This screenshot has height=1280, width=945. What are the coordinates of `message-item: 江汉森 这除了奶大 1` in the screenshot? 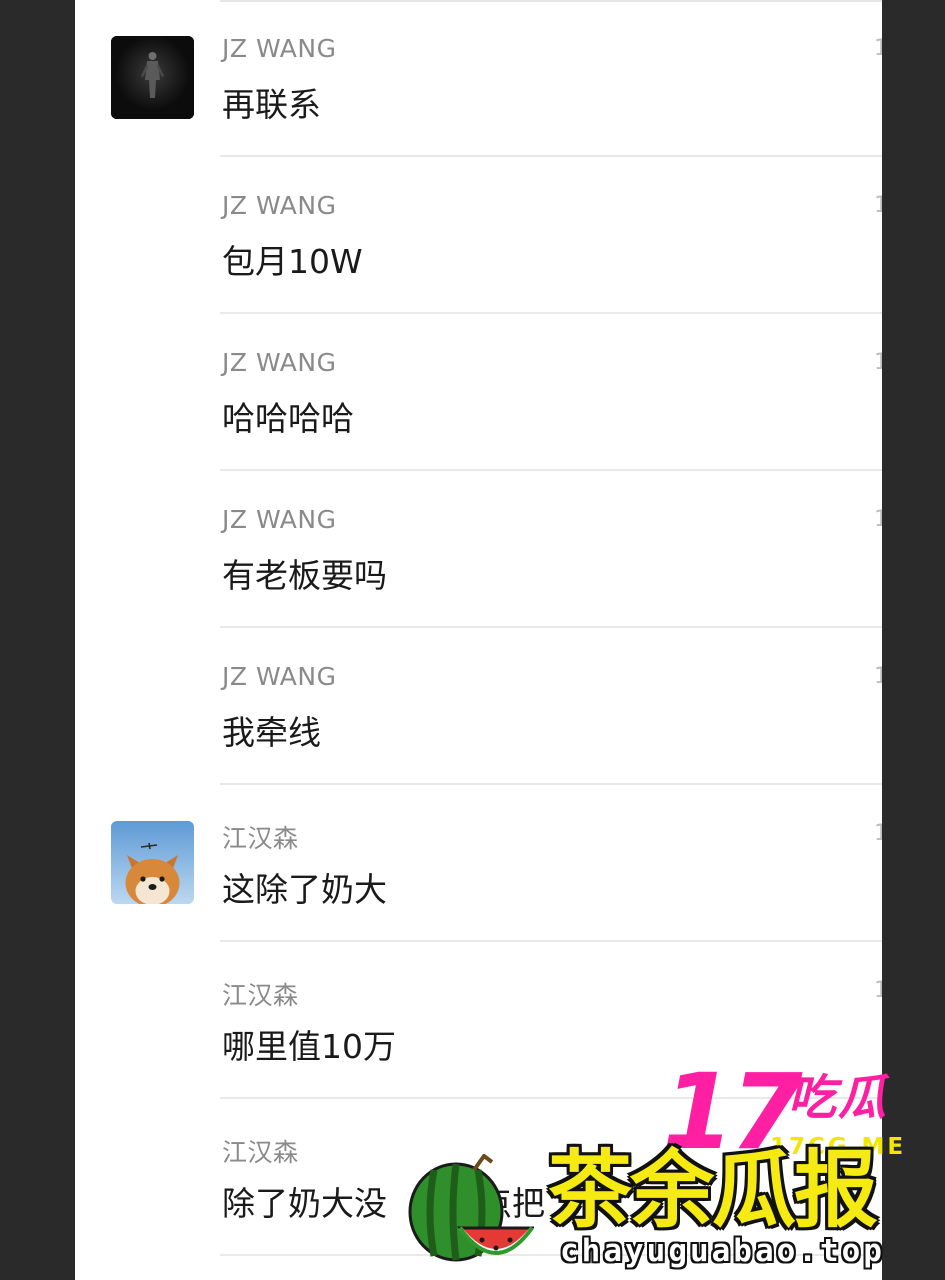 It's located at (478, 863).